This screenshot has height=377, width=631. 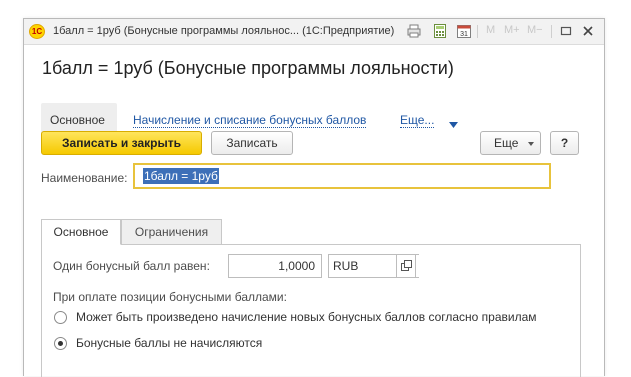 I want to click on more-actions-button: Еще, so click(x=510, y=143).